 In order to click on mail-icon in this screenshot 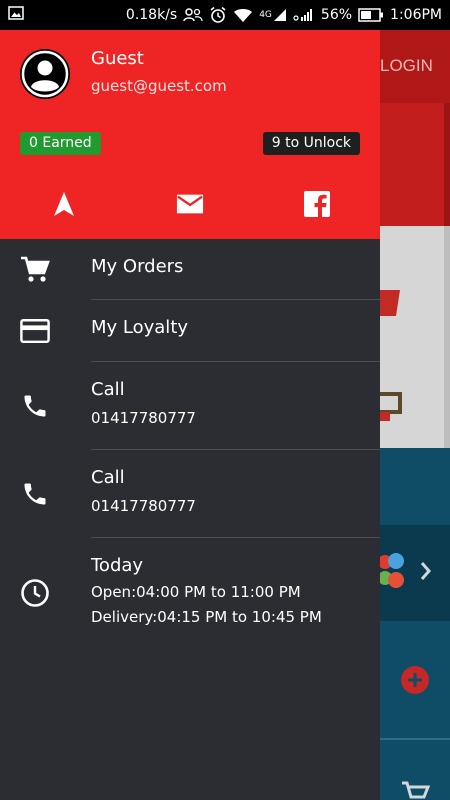, I will do `click(190, 204)`.